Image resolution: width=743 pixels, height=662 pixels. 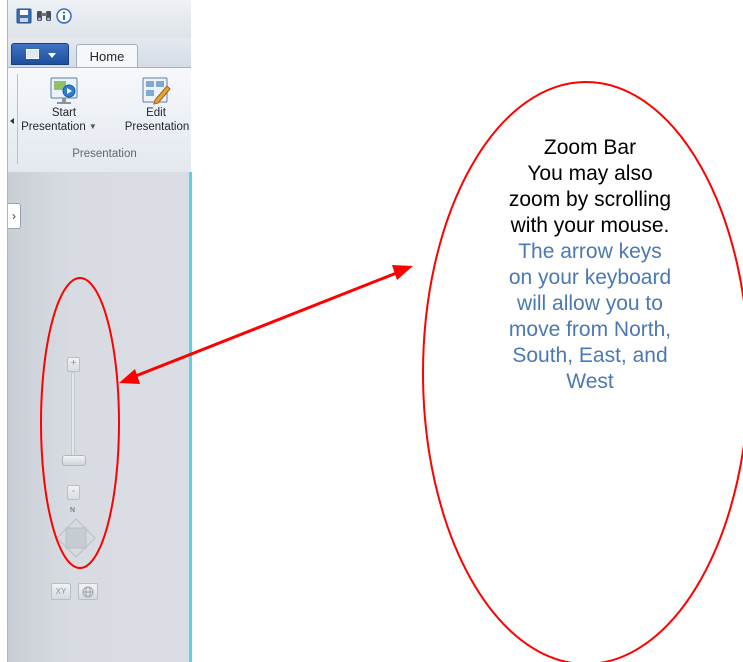 What do you see at coordinates (80, 423) in the screenshot?
I see `zoom-bar-highlight-ellipse` at bounding box center [80, 423].